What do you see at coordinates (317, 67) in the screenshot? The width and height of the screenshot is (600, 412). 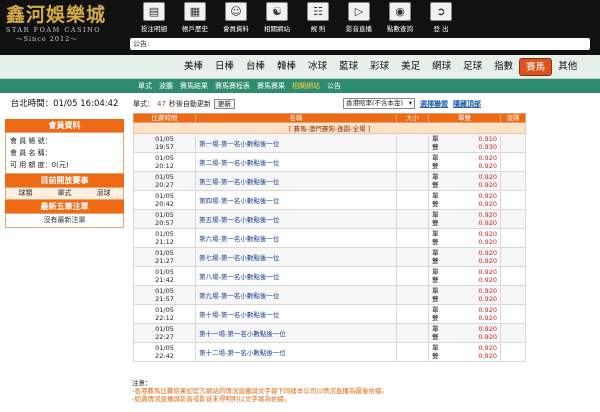 I see `sport-tab-hockey: 冰球` at bounding box center [317, 67].